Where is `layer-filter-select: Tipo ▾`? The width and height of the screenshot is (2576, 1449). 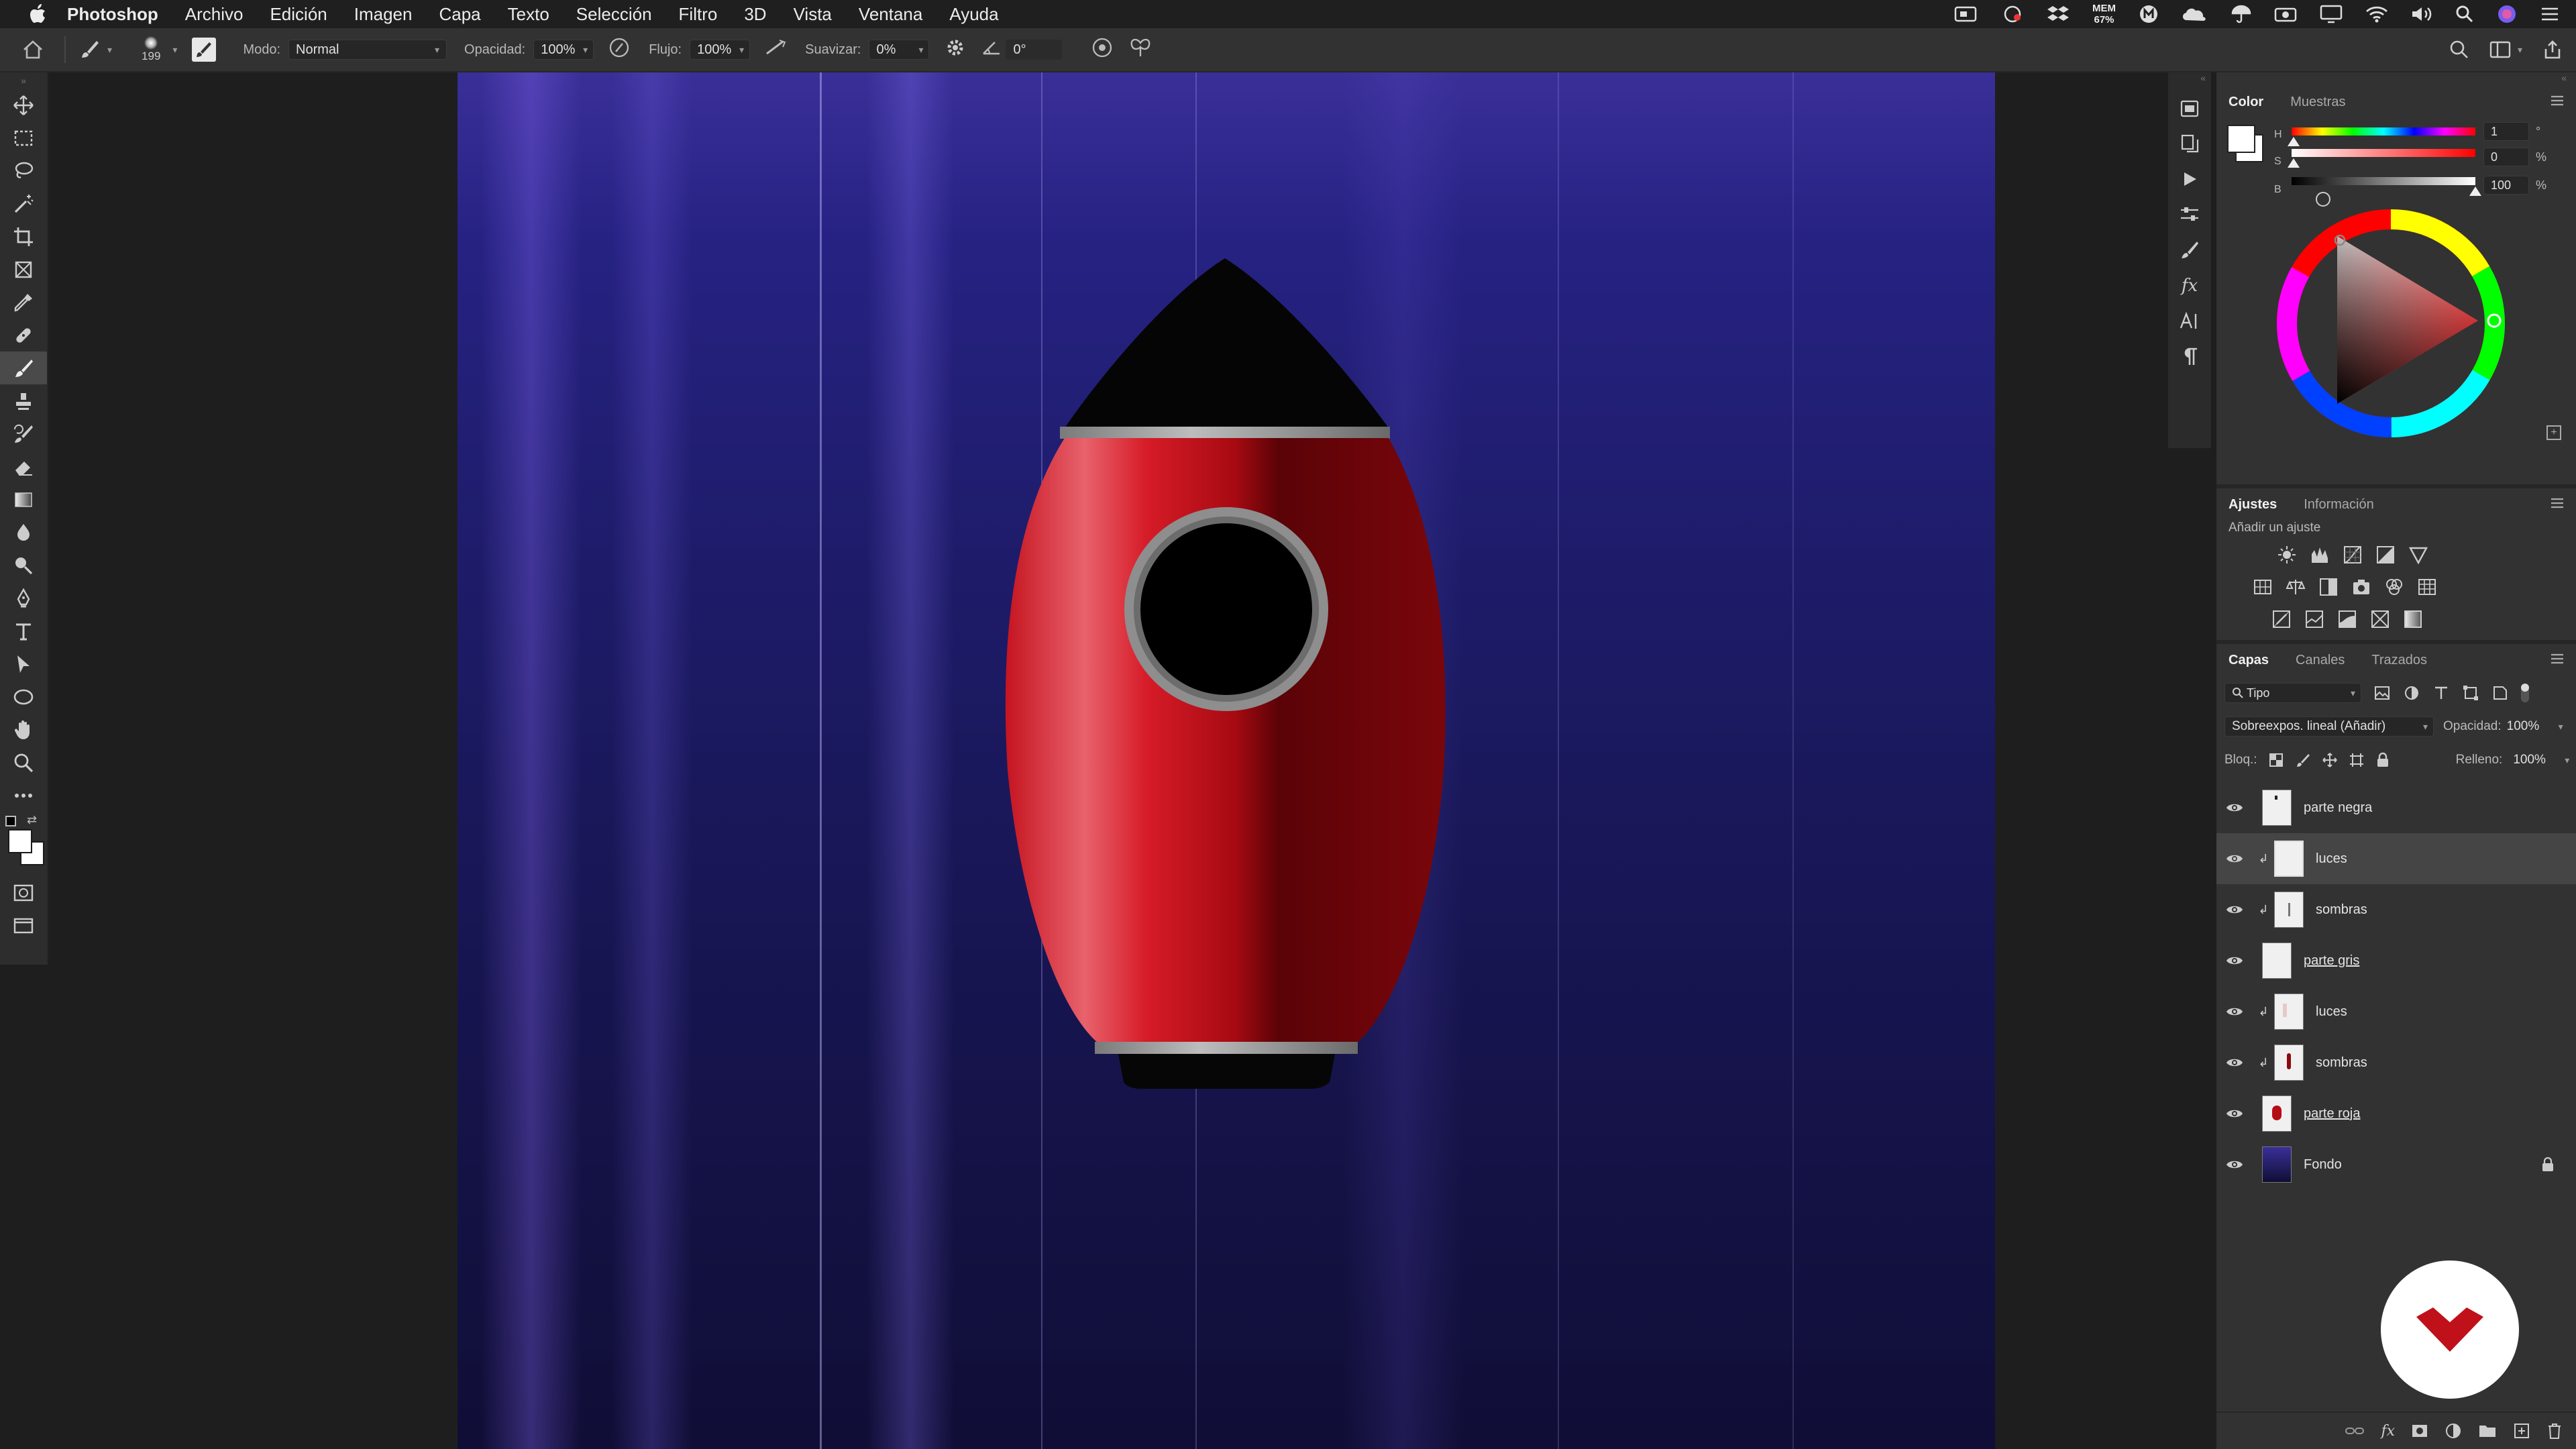
layer-filter-select: Tipo ▾ is located at coordinates (2292, 693).